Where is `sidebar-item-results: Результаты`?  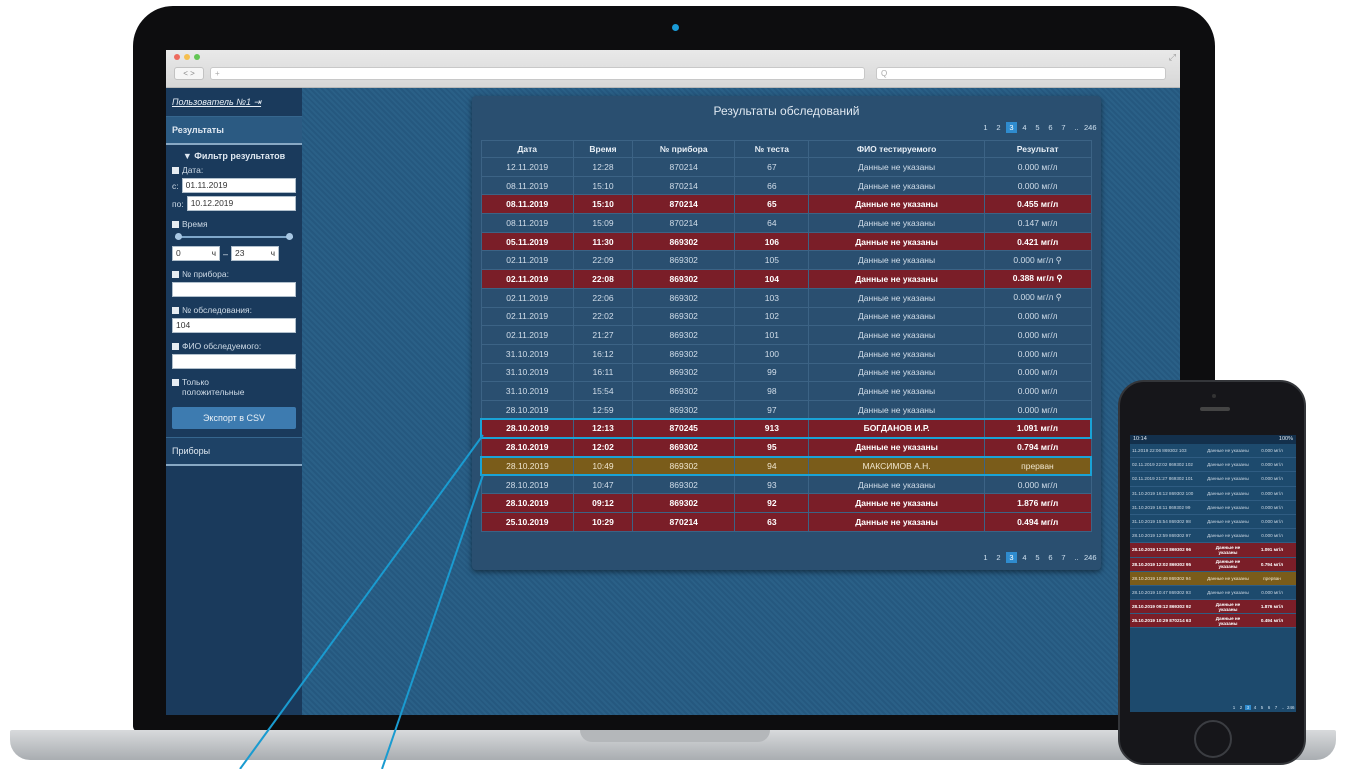
sidebar-item-results: Результаты is located at coordinates (234, 130).